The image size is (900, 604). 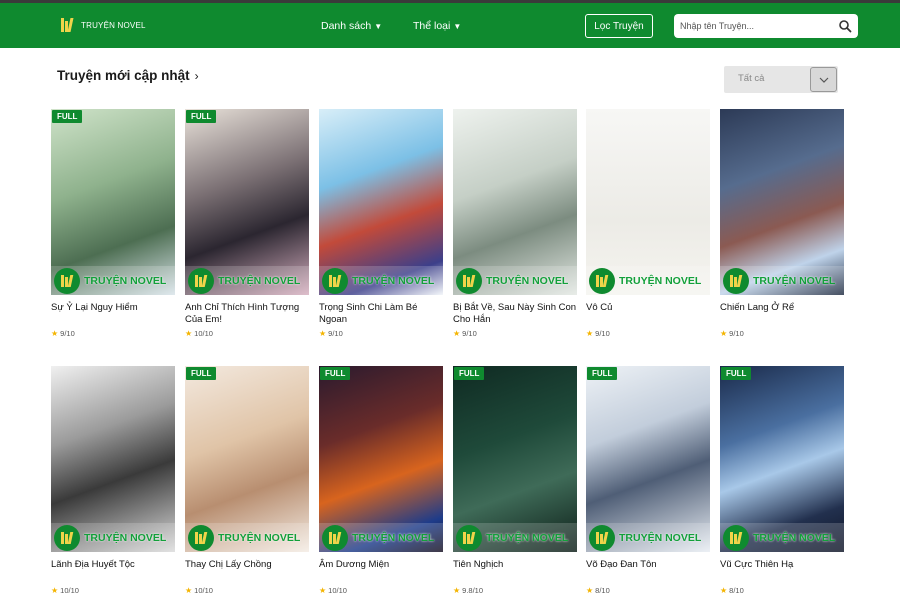 What do you see at coordinates (247, 314) in the screenshot?
I see `book-title: Anh Chỉ Thích Hình Tượng Của Em!` at bounding box center [247, 314].